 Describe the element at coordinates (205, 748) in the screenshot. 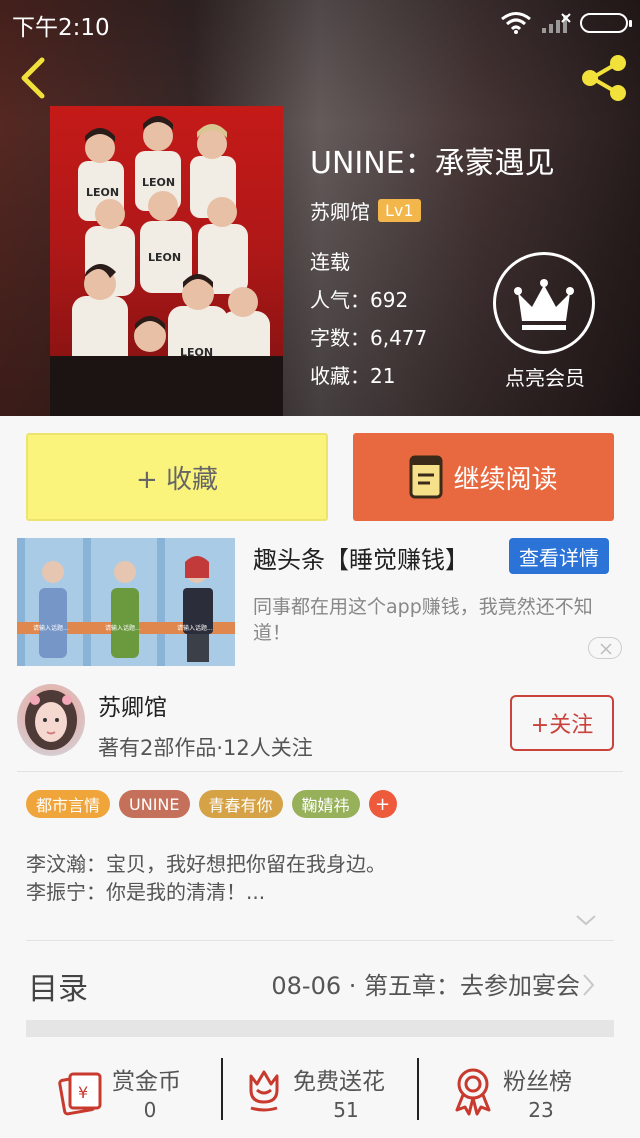

I see `author-meta: 著有2部作品·12人关注` at that location.